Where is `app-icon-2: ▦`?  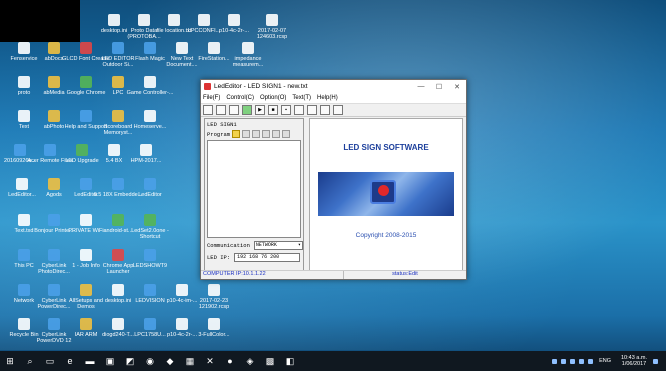 app-icon-2: ▦ is located at coordinates (190, 361).